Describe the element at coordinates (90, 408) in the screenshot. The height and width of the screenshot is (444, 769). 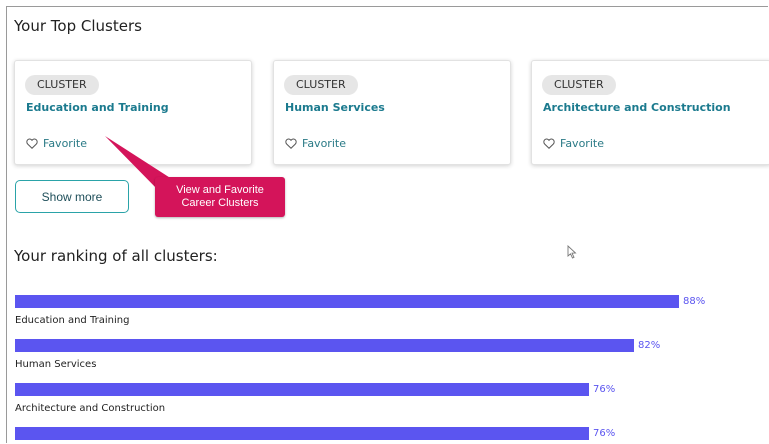
I see `ranking-label: Architecture and Construction` at that location.